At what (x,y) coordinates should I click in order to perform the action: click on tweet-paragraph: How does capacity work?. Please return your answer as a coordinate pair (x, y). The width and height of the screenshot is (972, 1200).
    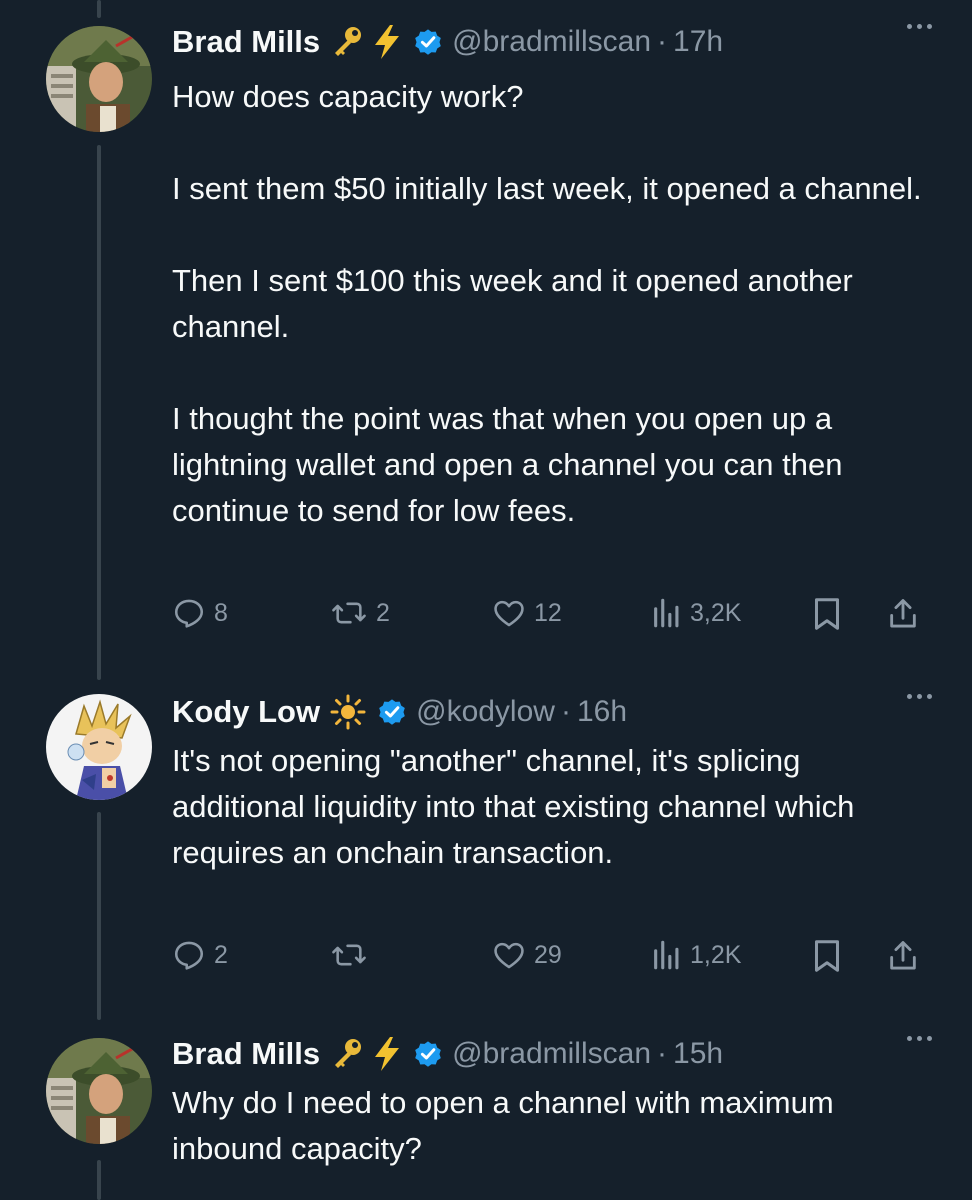
    Looking at the image, I should click on (348, 96).